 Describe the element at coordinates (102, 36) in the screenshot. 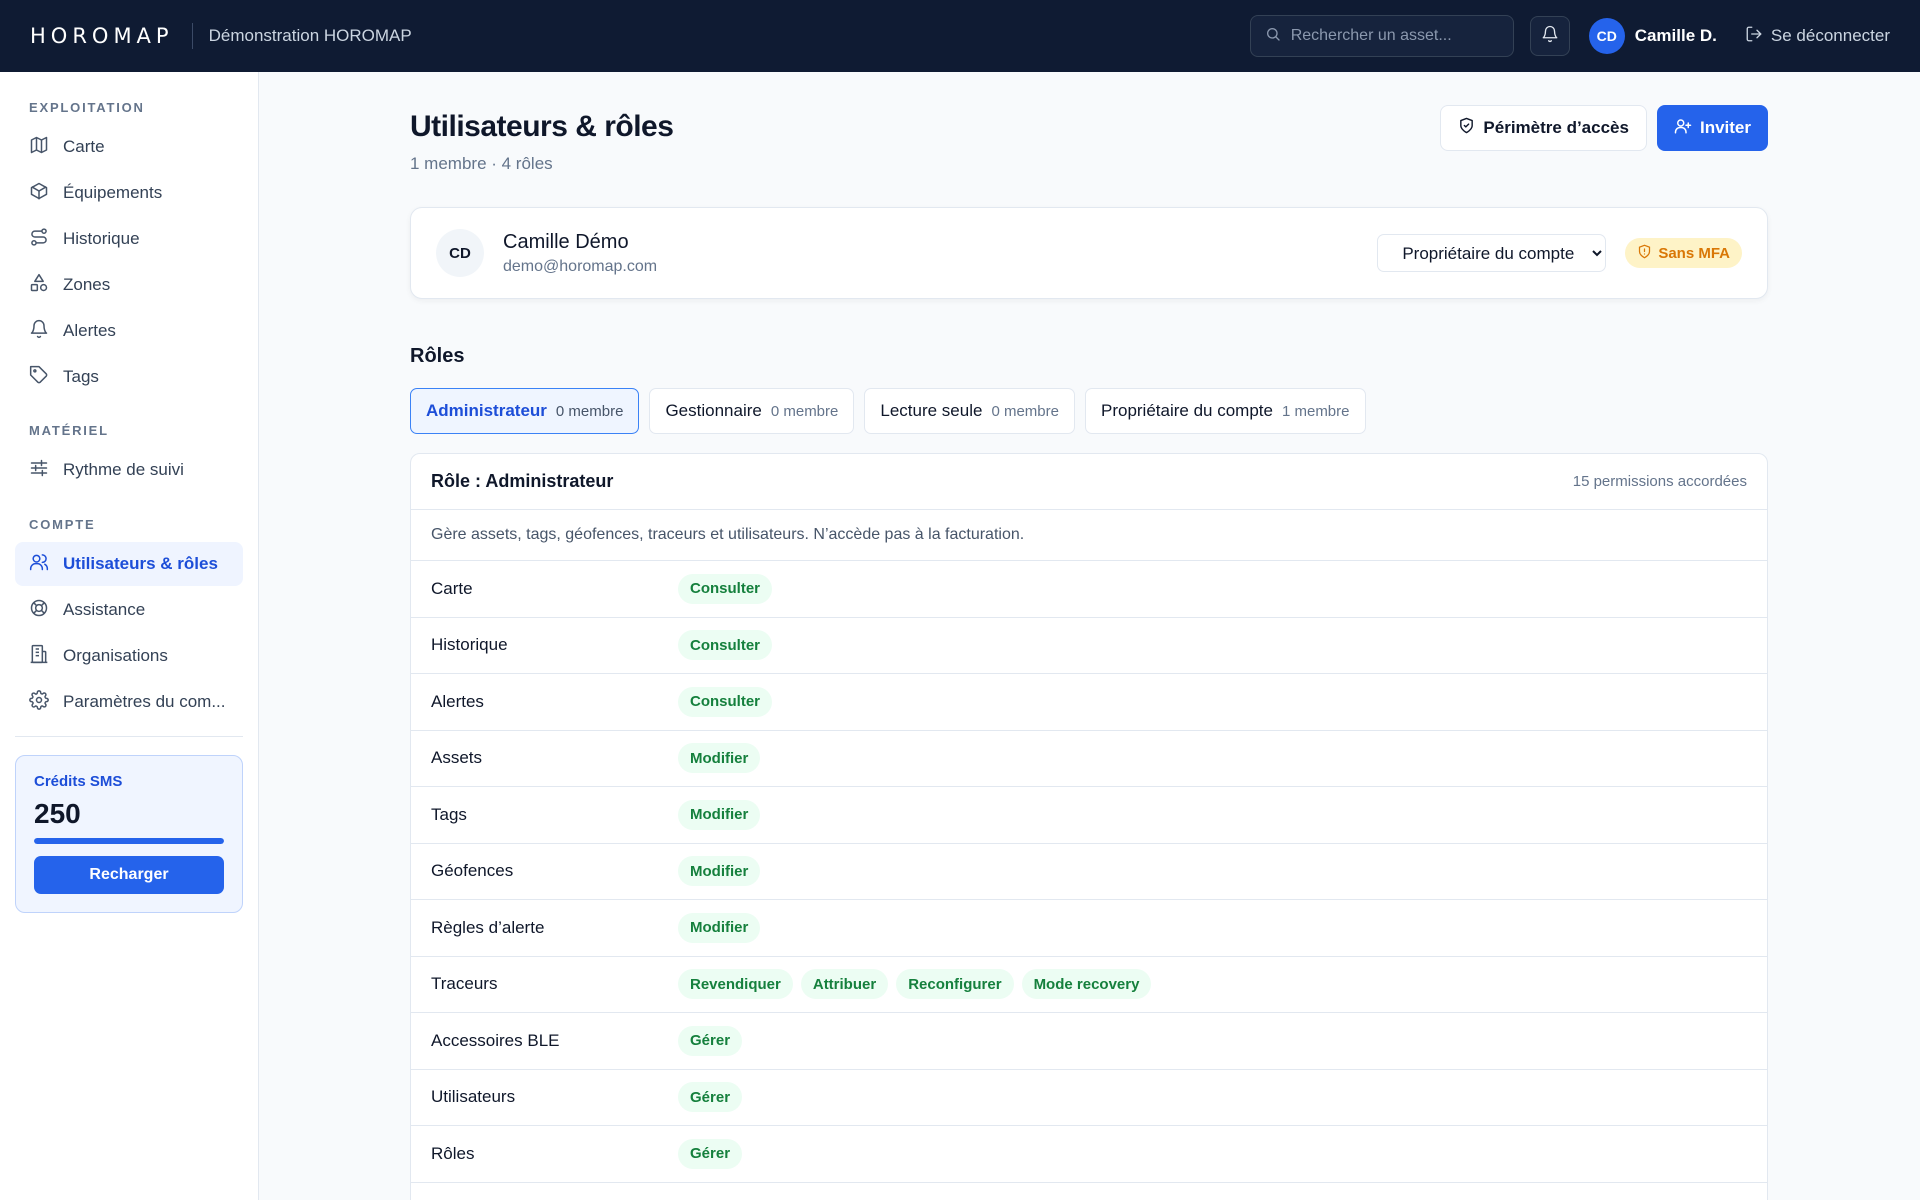

I see `app-logo: HOROMAP` at that location.